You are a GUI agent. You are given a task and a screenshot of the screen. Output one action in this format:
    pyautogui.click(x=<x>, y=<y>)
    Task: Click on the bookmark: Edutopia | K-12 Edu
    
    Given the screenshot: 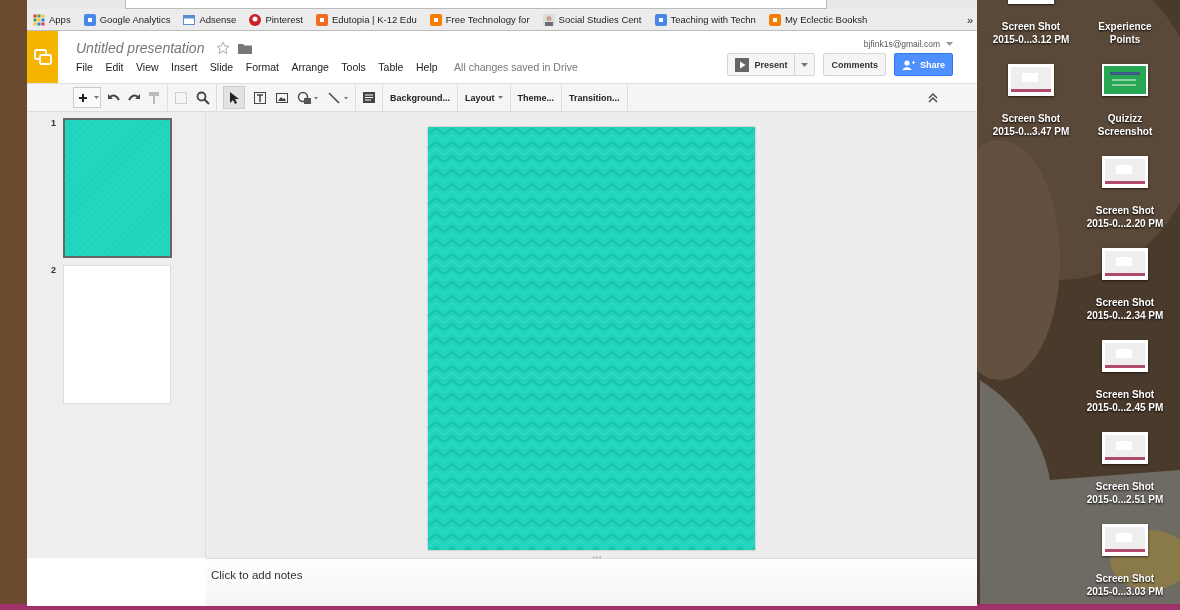 What is the action you would take?
    pyautogui.click(x=366, y=19)
    